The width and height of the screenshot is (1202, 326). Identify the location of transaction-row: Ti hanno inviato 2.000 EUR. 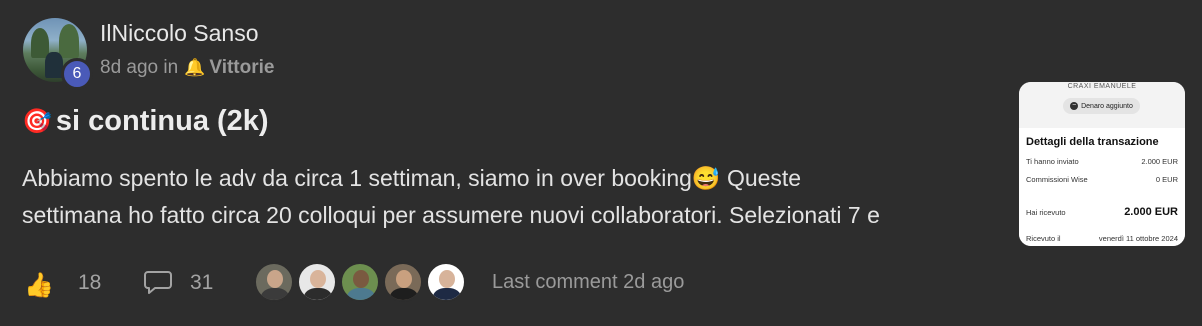
(1102, 161).